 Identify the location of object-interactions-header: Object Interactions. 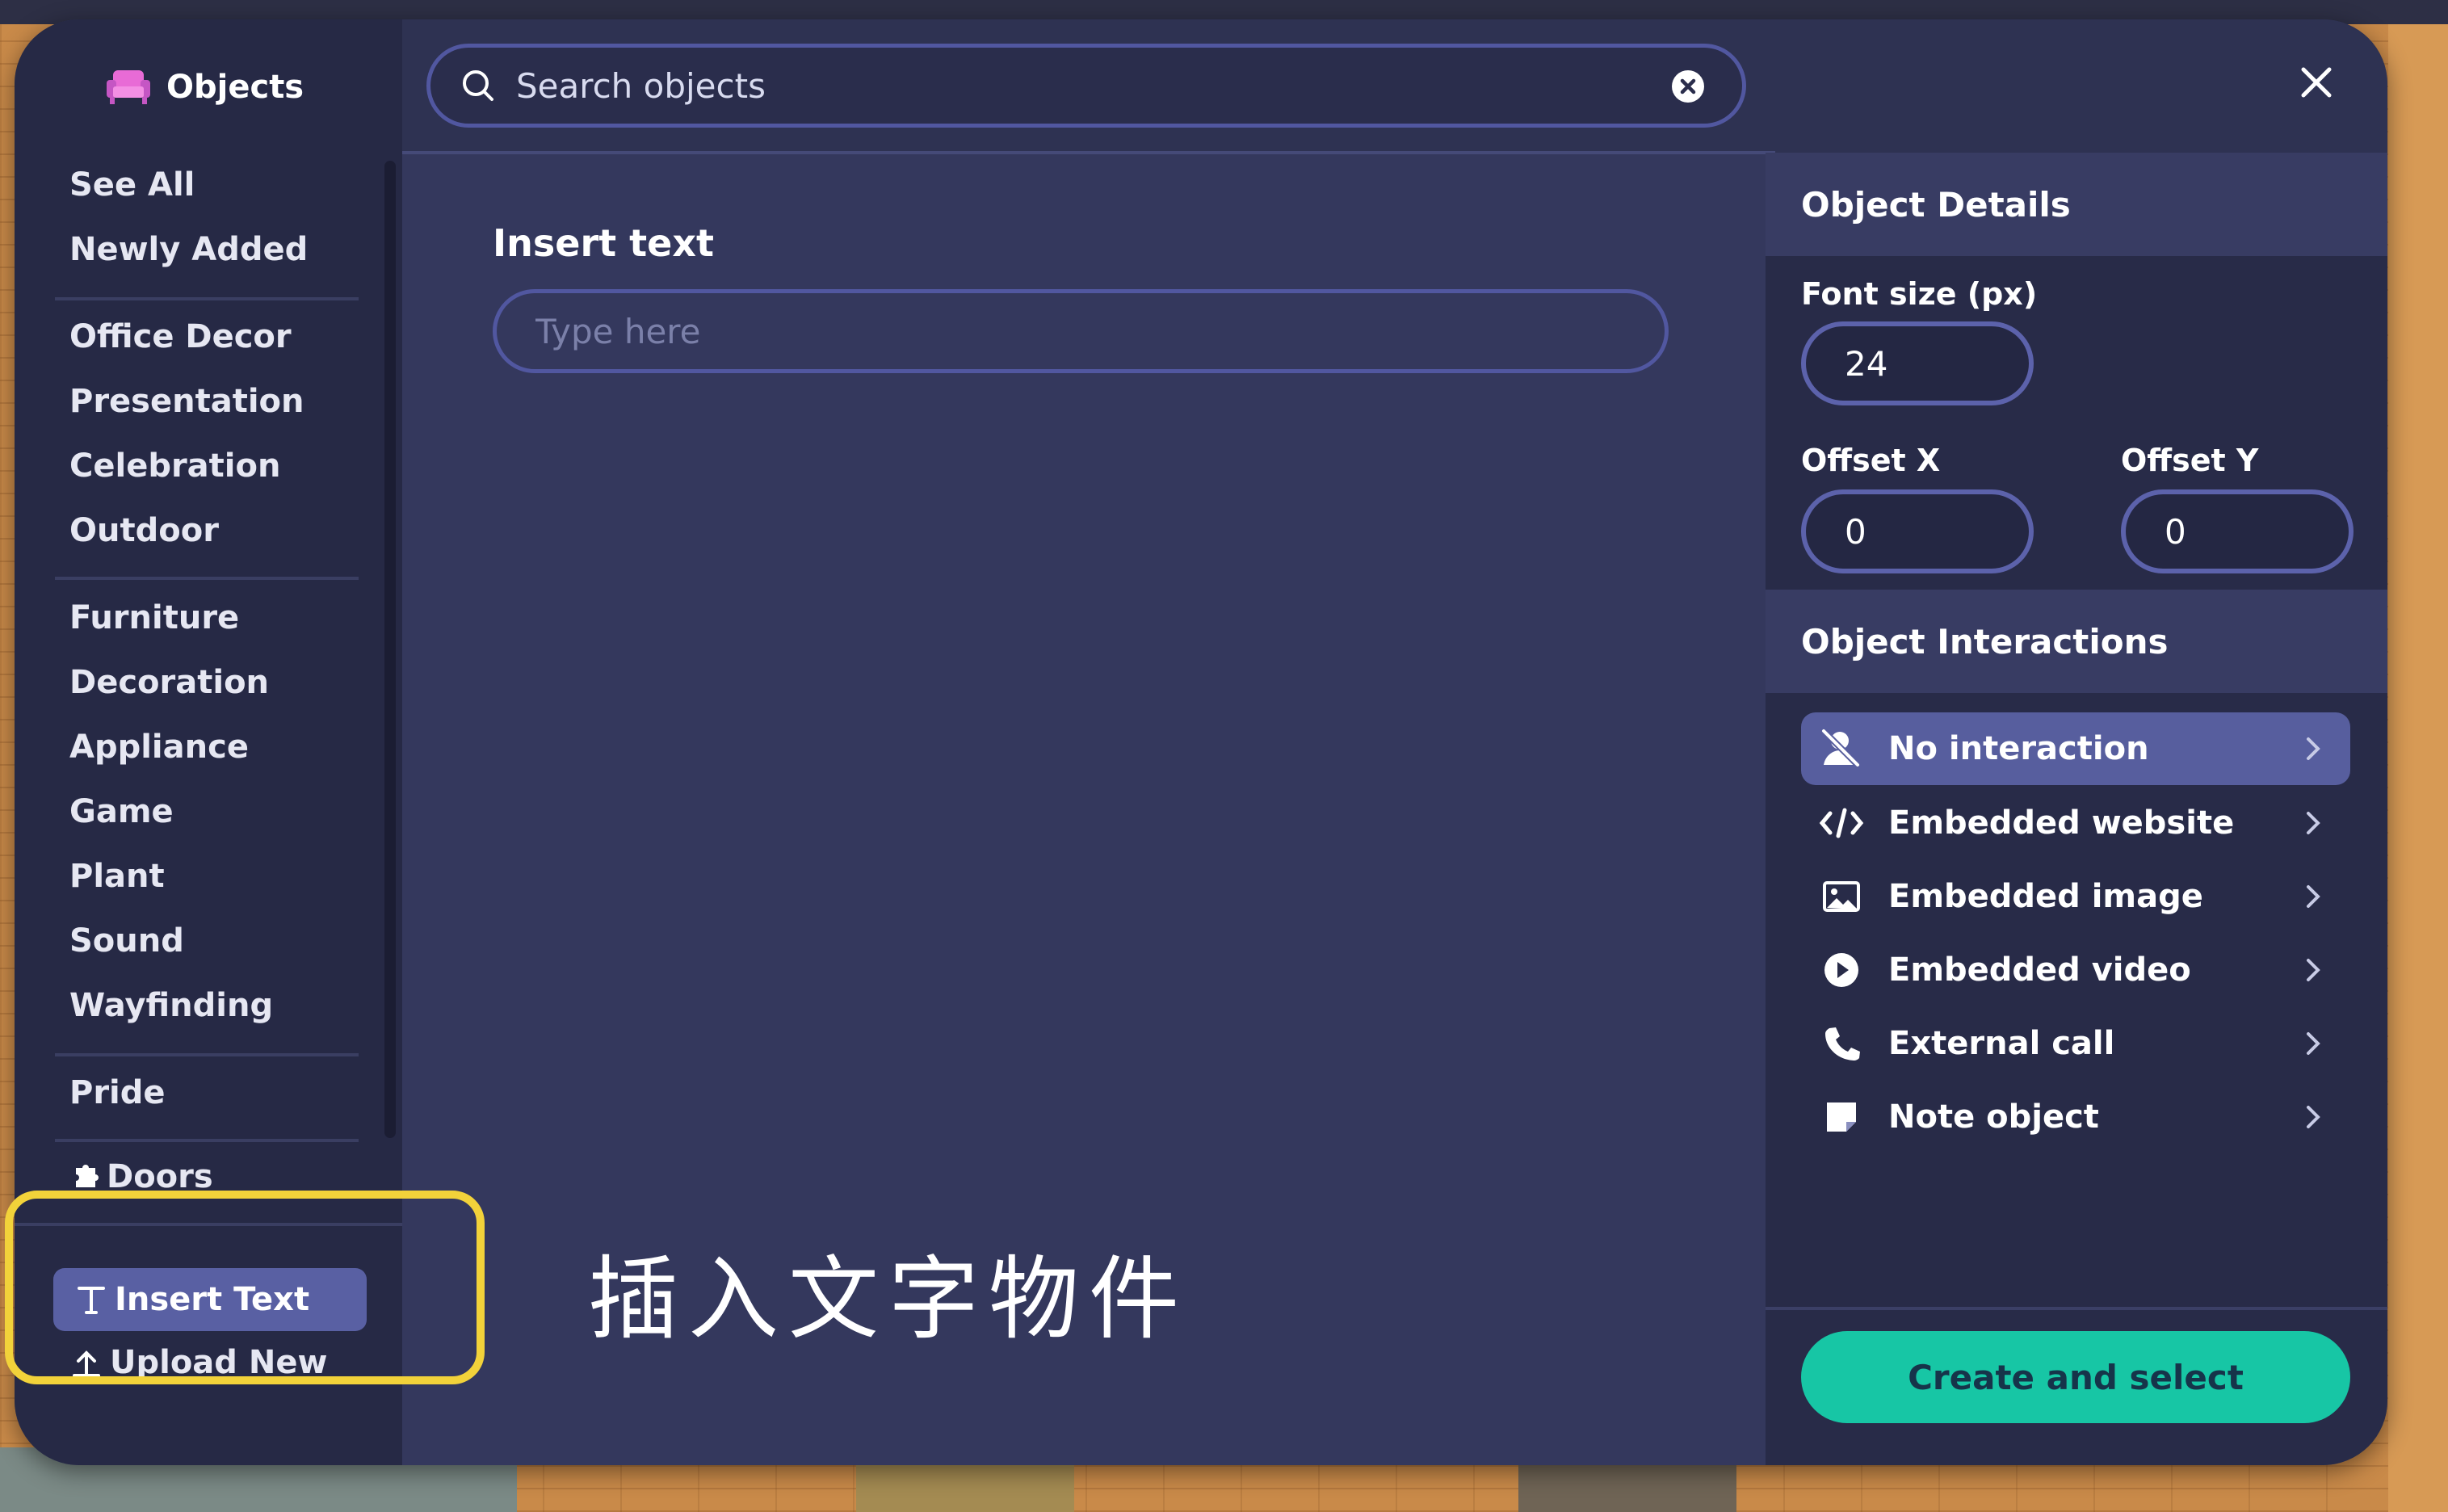
(2076, 642).